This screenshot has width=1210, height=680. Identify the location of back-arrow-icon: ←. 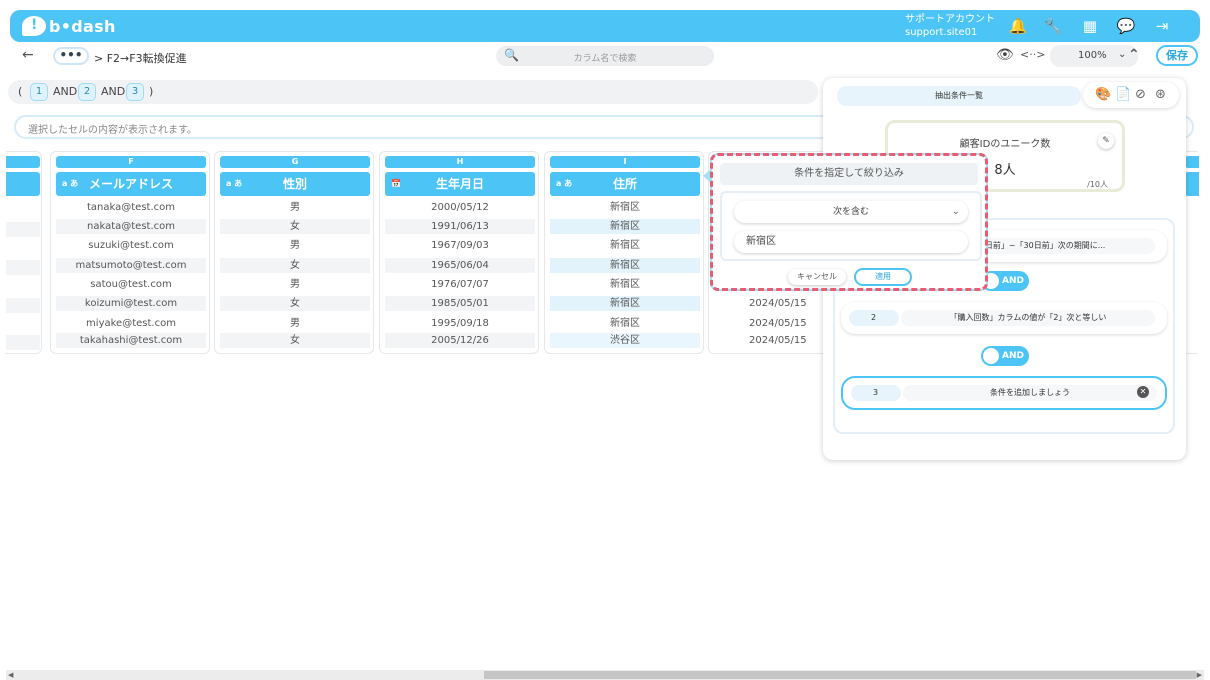
(28, 55).